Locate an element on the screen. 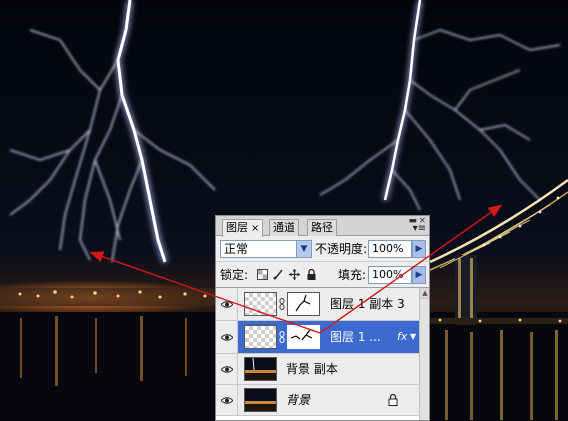 The height and width of the screenshot is (421, 568). lock-image-pixels-icon is located at coordinates (278, 274).